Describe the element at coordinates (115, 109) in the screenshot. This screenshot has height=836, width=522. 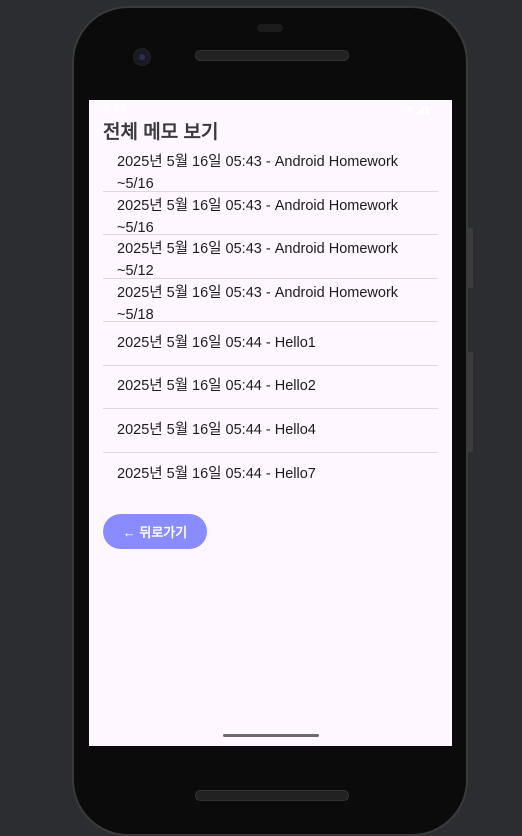
I see `status-time: 5:44` at that location.